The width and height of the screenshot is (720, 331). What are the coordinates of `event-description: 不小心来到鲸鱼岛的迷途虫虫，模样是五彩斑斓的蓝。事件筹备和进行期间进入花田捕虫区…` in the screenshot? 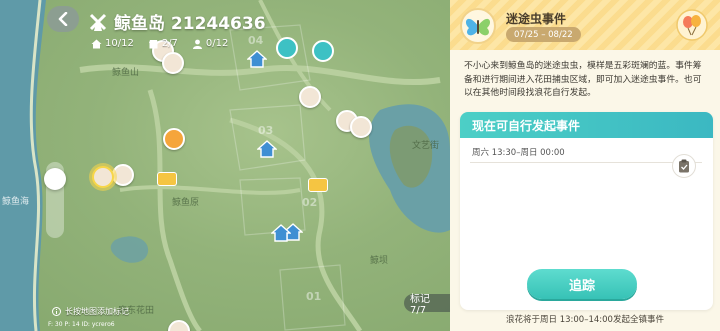 It's located at (583, 79).